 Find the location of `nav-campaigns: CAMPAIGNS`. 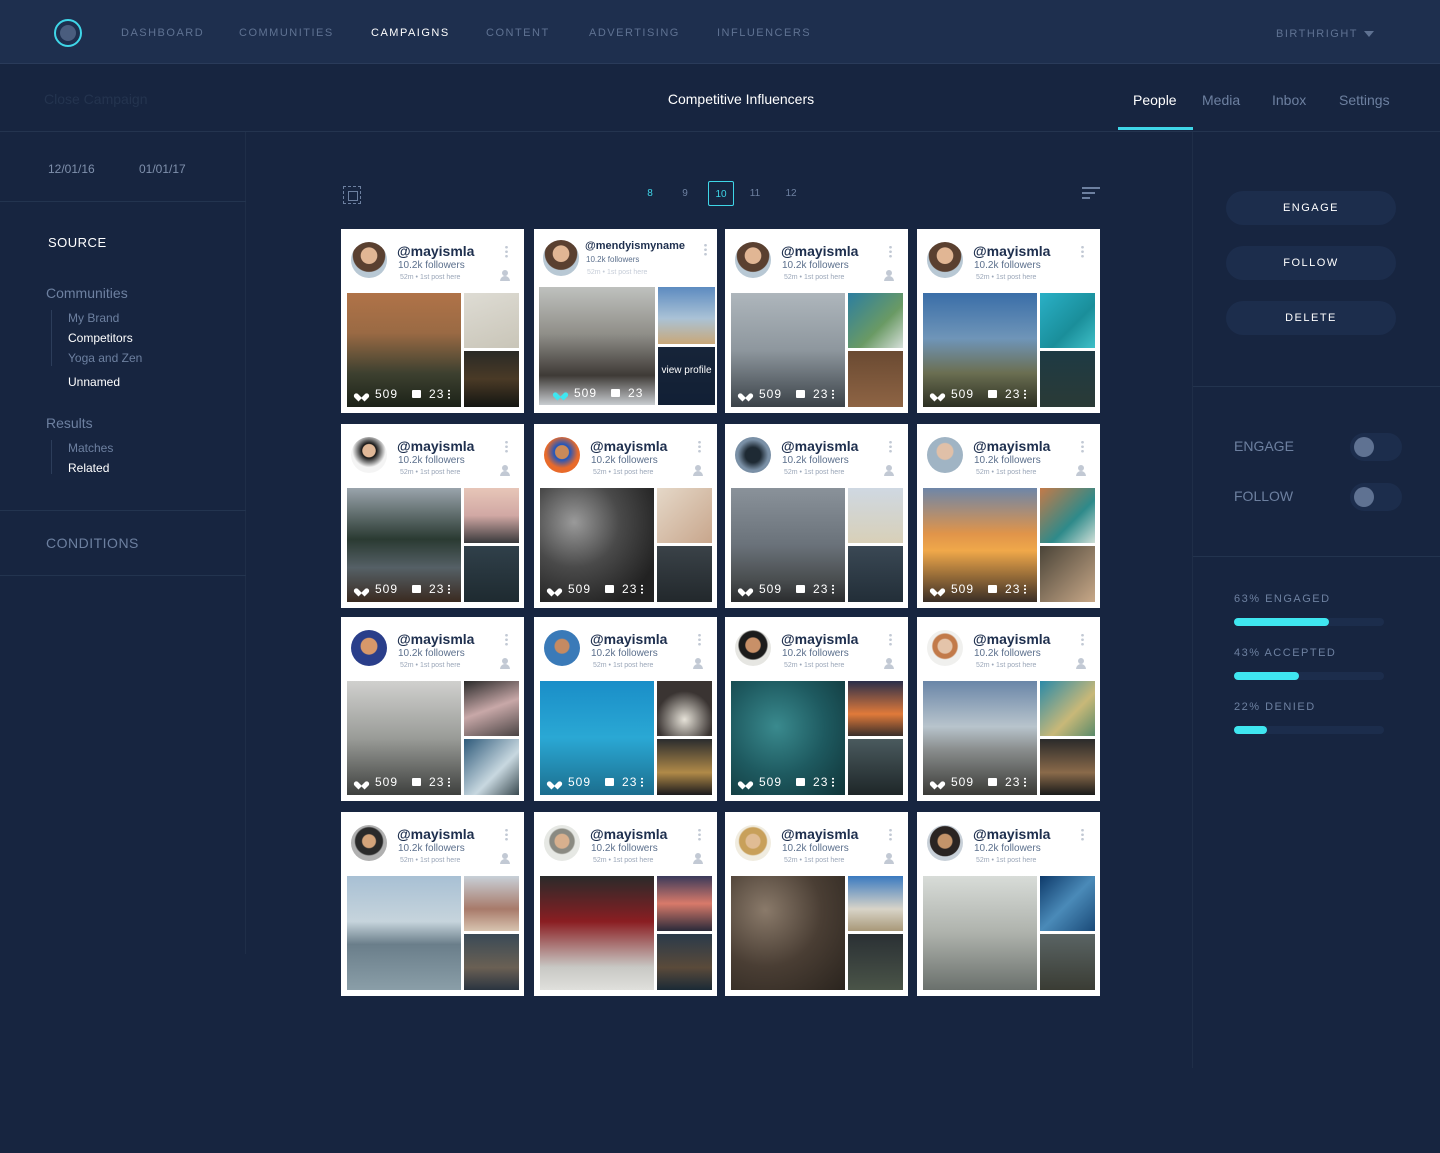

nav-campaigns: CAMPAIGNS is located at coordinates (410, 33).